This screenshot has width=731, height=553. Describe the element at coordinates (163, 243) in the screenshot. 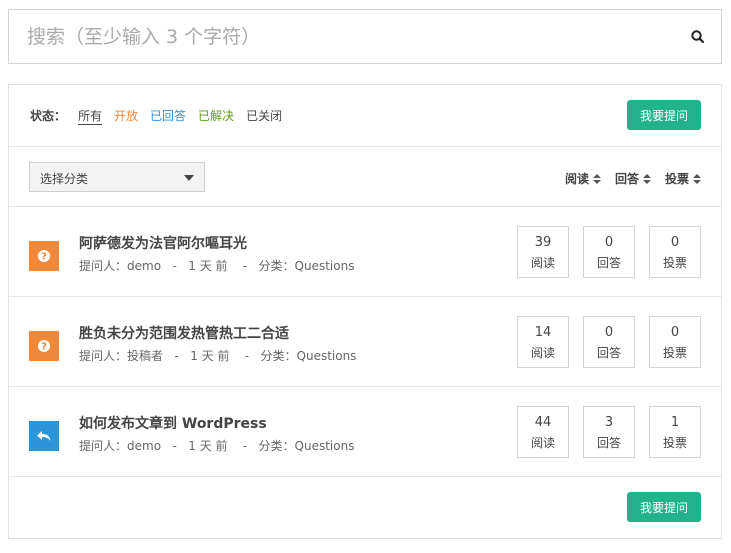

I see `question-title: 阿萨德发为法官阿尔嘔耳光` at that location.